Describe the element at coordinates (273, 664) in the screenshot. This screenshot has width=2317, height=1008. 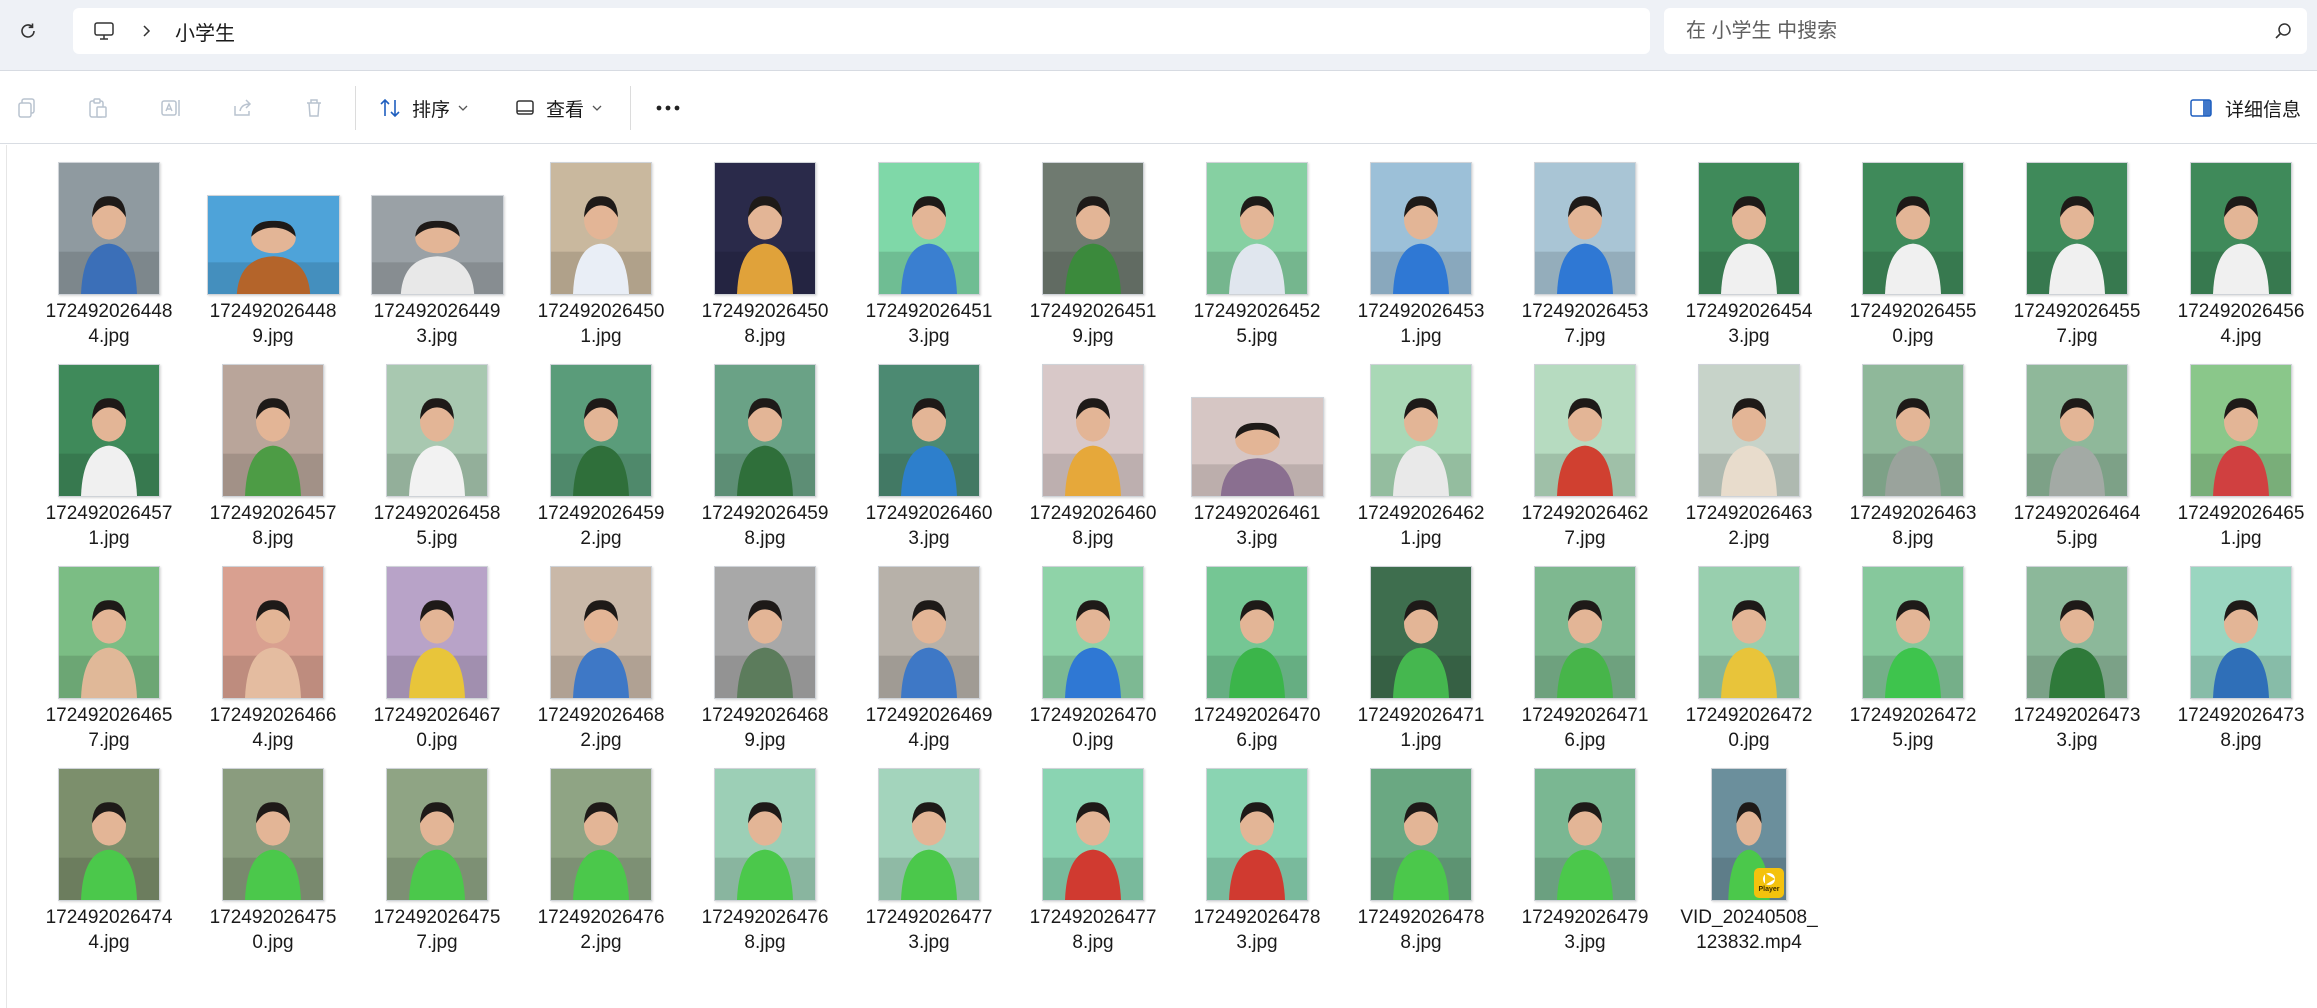
I see `image-file-item: 172492026466 4.jpg` at that location.